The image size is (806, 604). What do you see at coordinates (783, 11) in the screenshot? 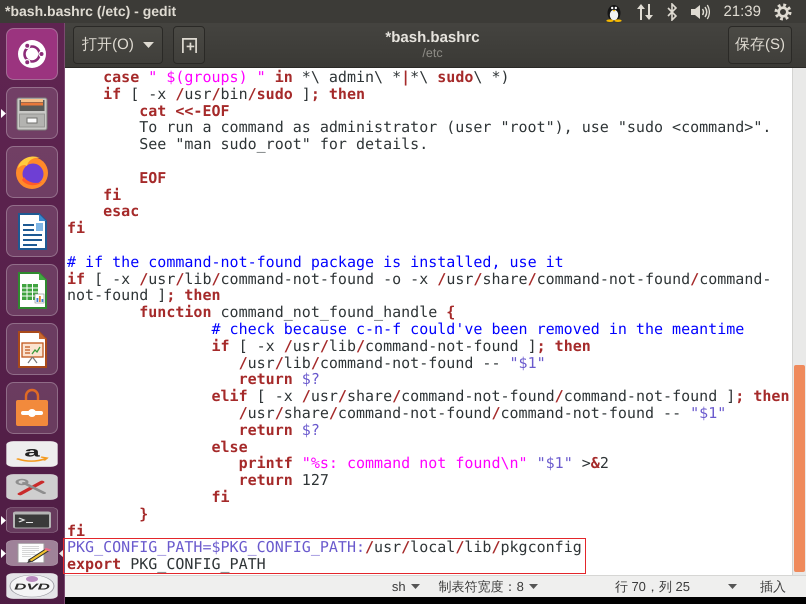
I see `settings-icon` at bounding box center [783, 11].